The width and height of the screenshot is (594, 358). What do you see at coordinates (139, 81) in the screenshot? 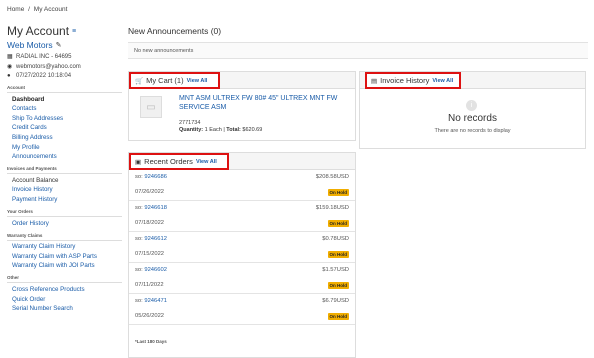
I see `cart-icon: 🛒` at bounding box center [139, 81].